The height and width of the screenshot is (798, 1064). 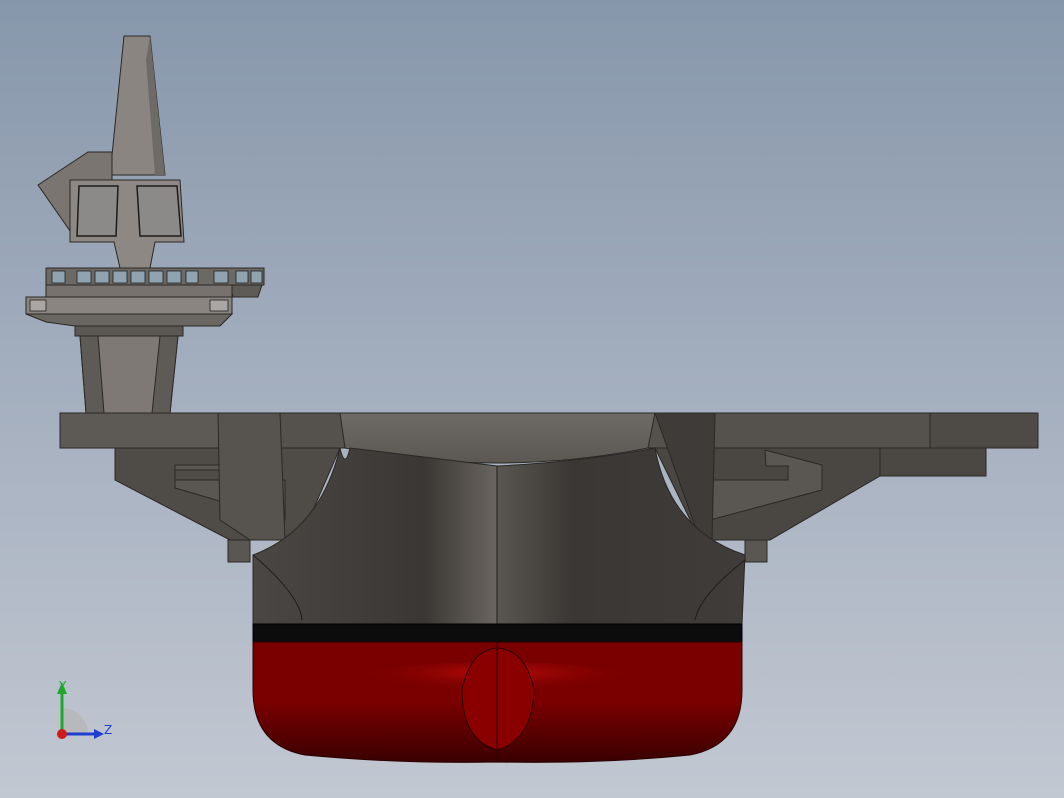 What do you see at coordinates (97, 211) in the screenshot?
I see `upper-window-left` at bounding box center [97, 211].